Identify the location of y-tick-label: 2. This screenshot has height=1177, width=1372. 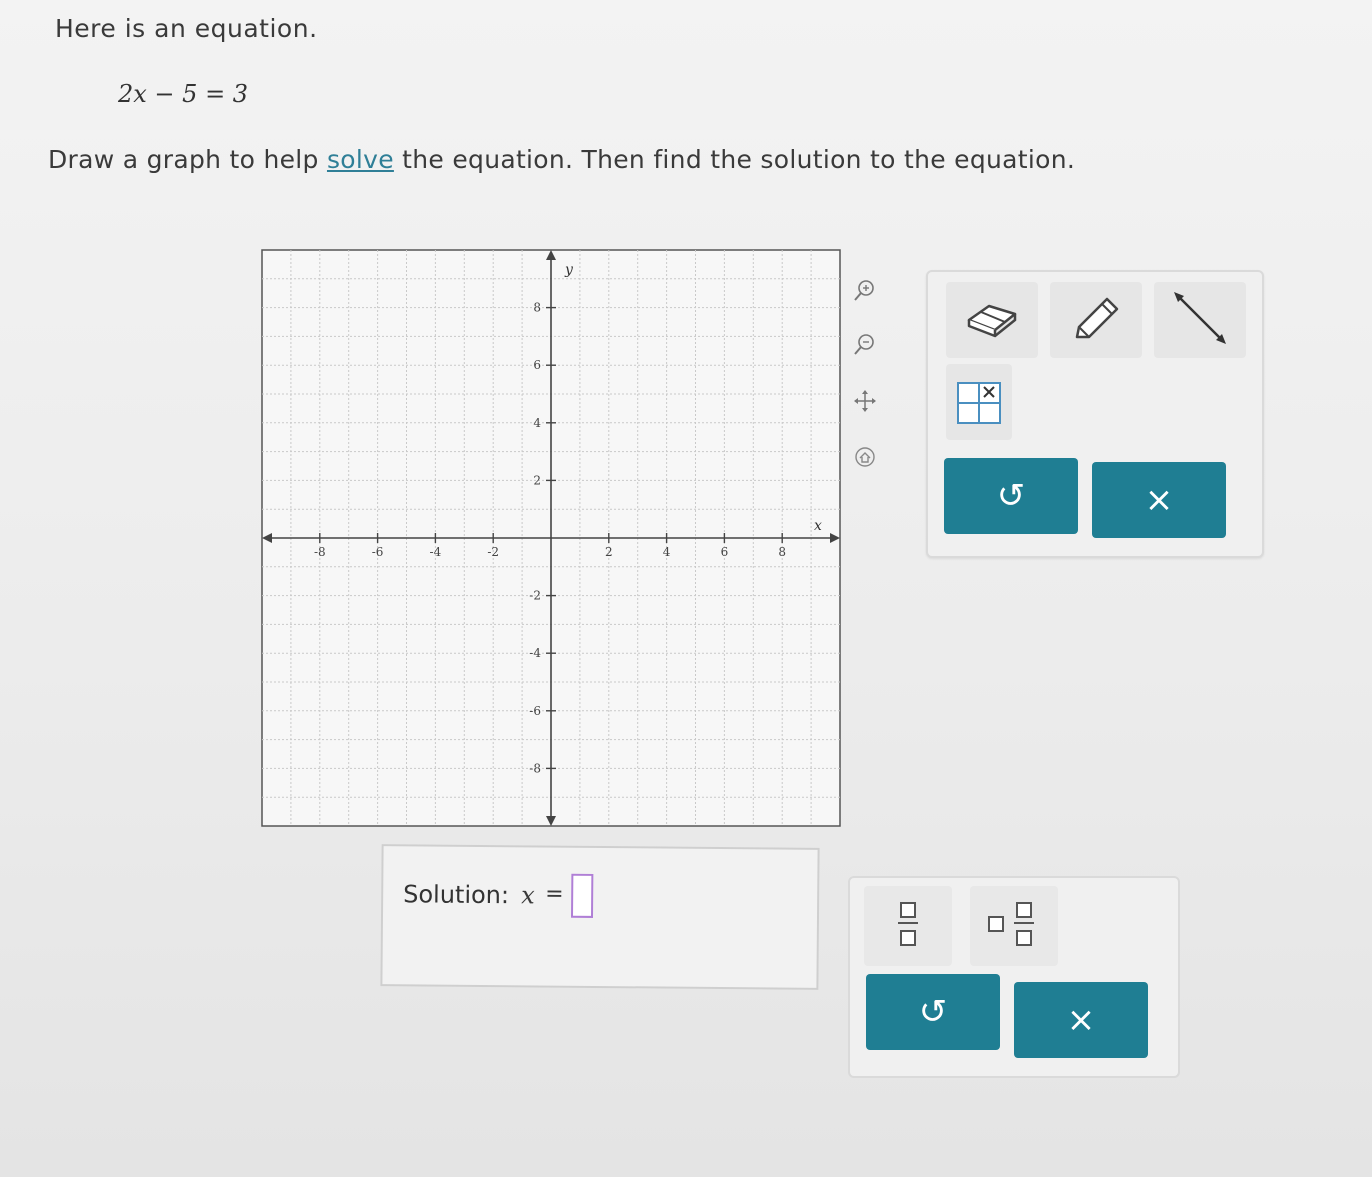
(537, 480).